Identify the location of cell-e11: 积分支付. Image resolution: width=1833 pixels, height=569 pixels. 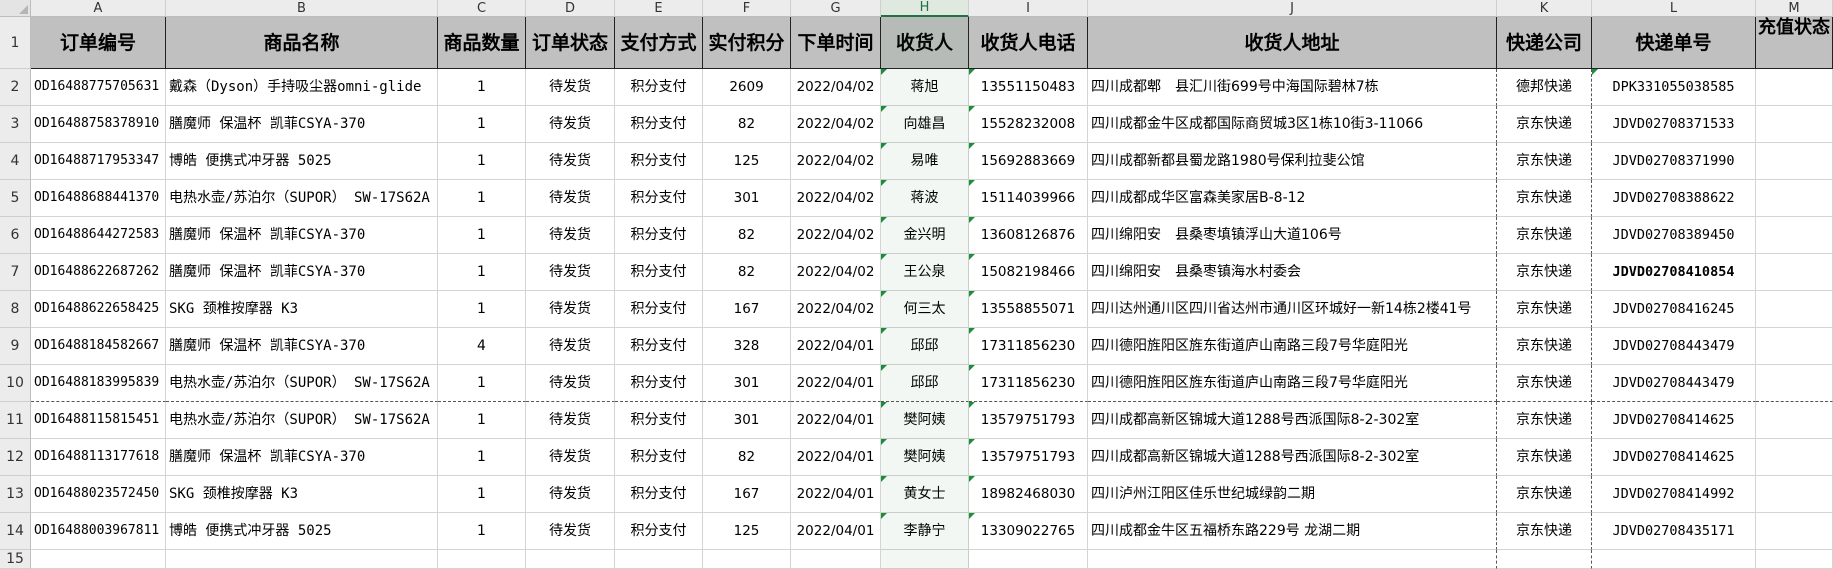
(659, 420).